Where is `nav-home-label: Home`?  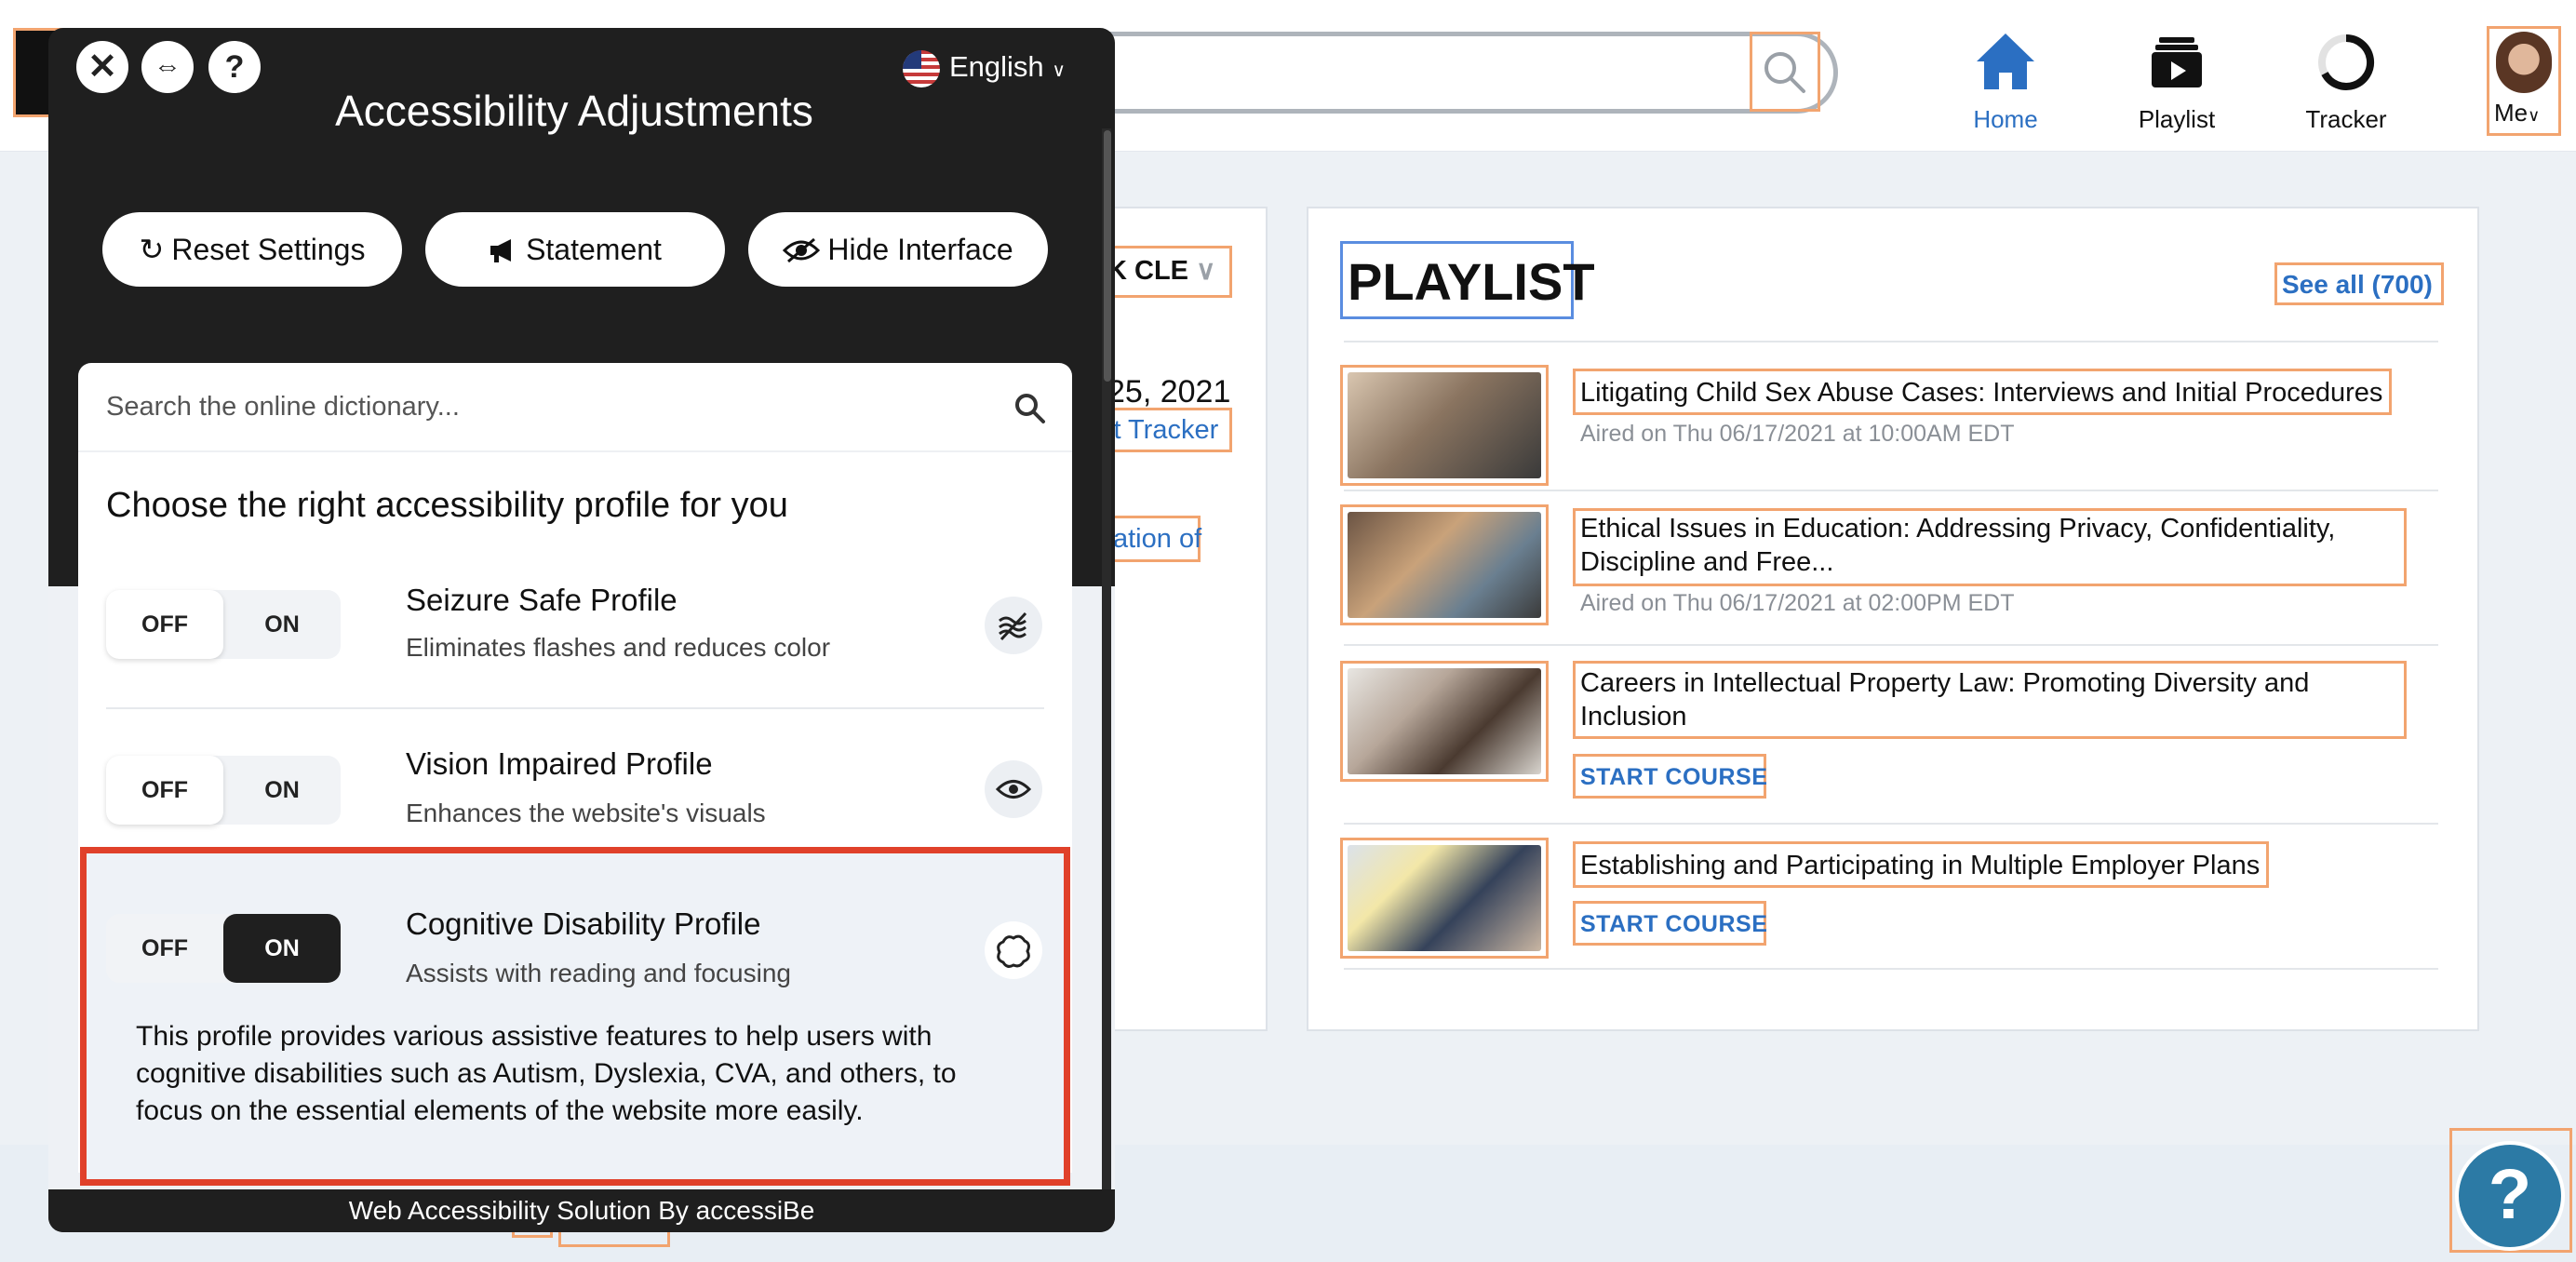 nav-home-label: Home is located at coordinates (2005, 119).